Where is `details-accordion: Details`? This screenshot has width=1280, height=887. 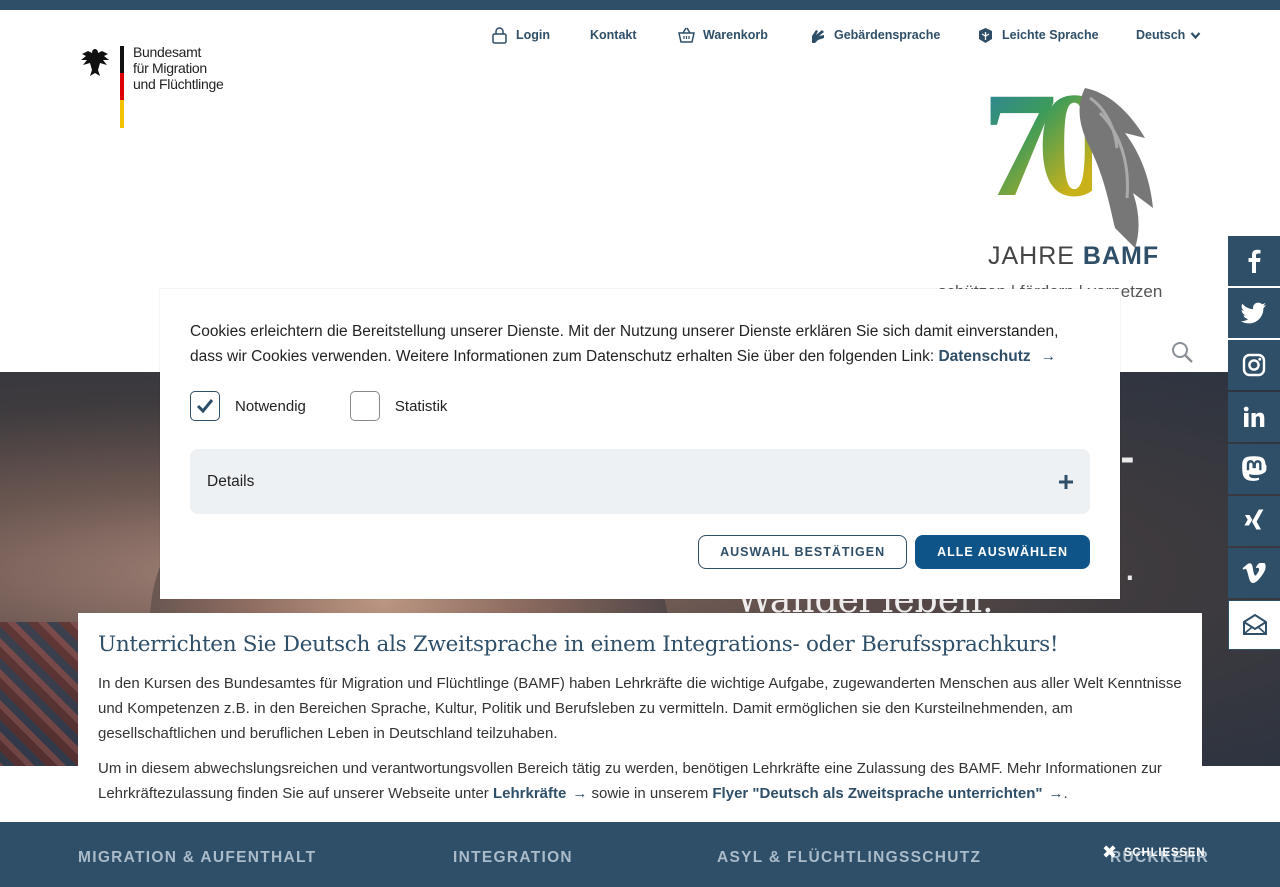
details-accordion: Details is located at coordinates (640, 481).